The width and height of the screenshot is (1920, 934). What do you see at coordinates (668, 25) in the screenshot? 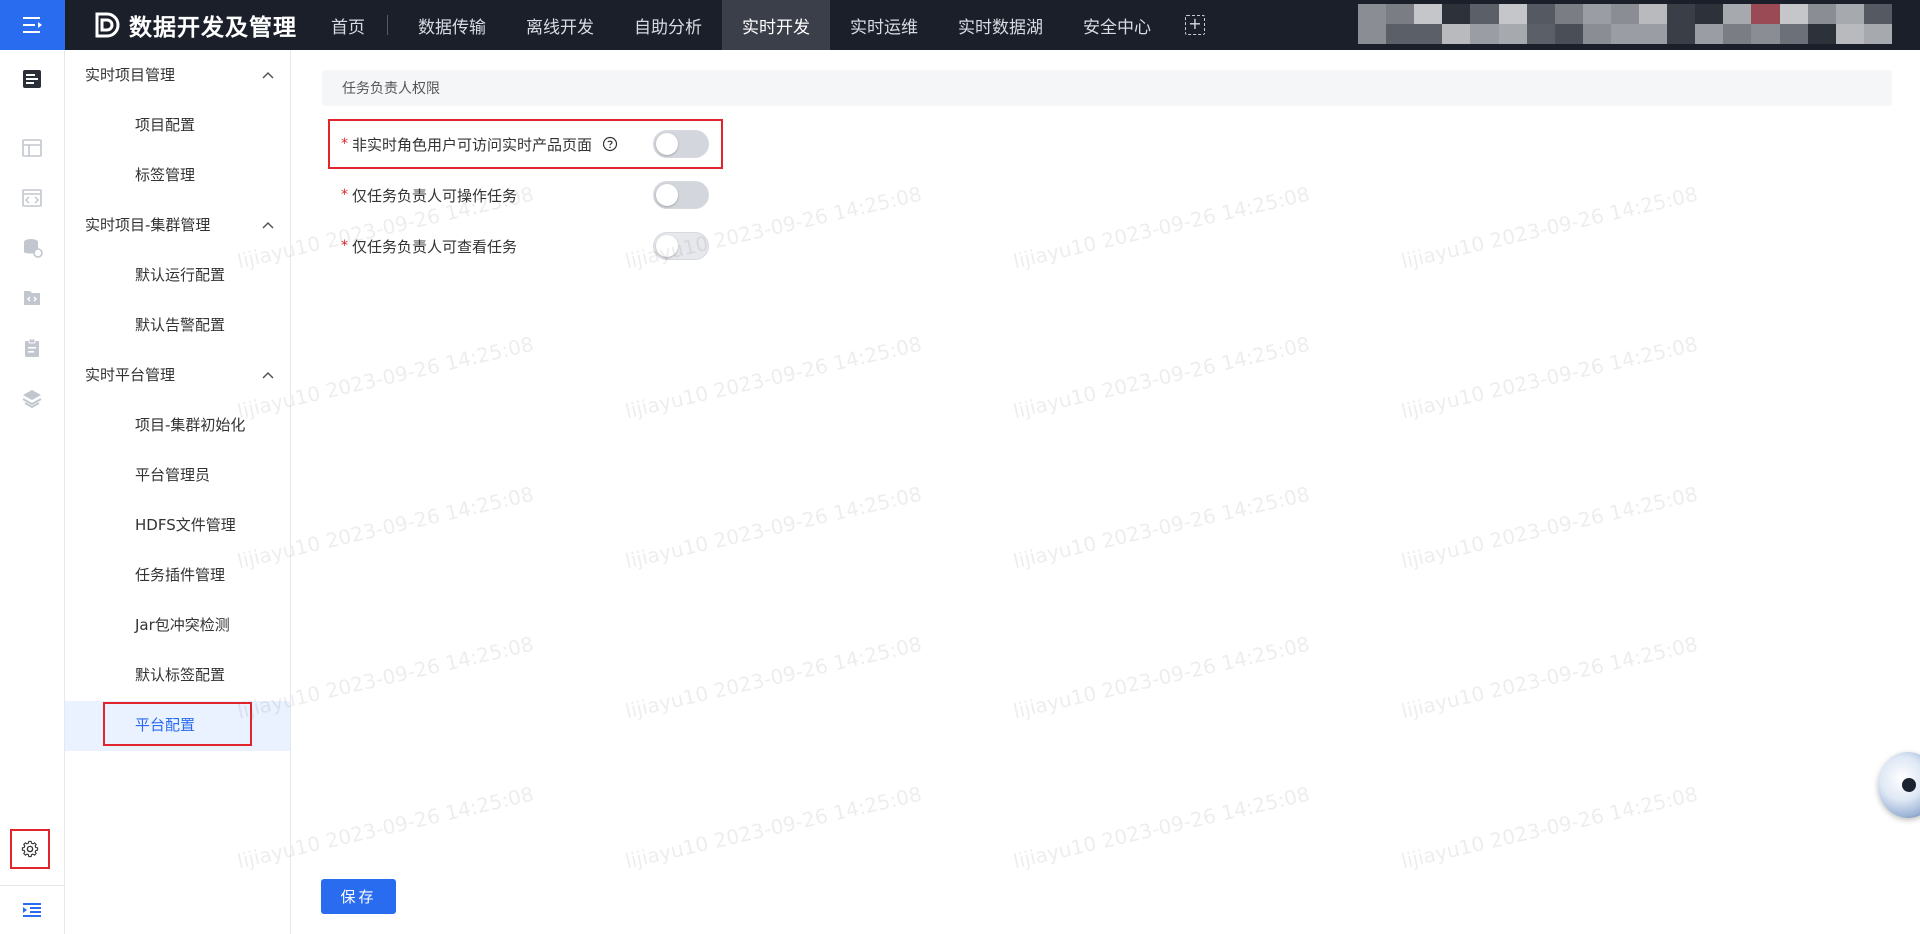
I see `nav-item-self-analysis: 自助分析` at bounding box center [668, 25].